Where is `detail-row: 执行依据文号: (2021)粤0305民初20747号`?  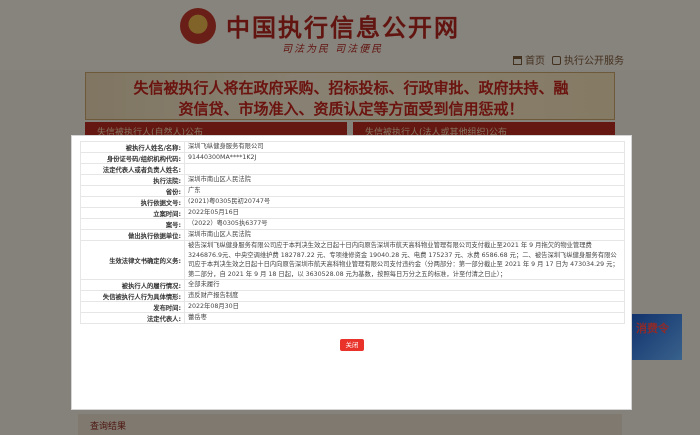 detail-row: 执行依据文号: (2021)粤0305民初20747号 is located at coordinates (352, 202).